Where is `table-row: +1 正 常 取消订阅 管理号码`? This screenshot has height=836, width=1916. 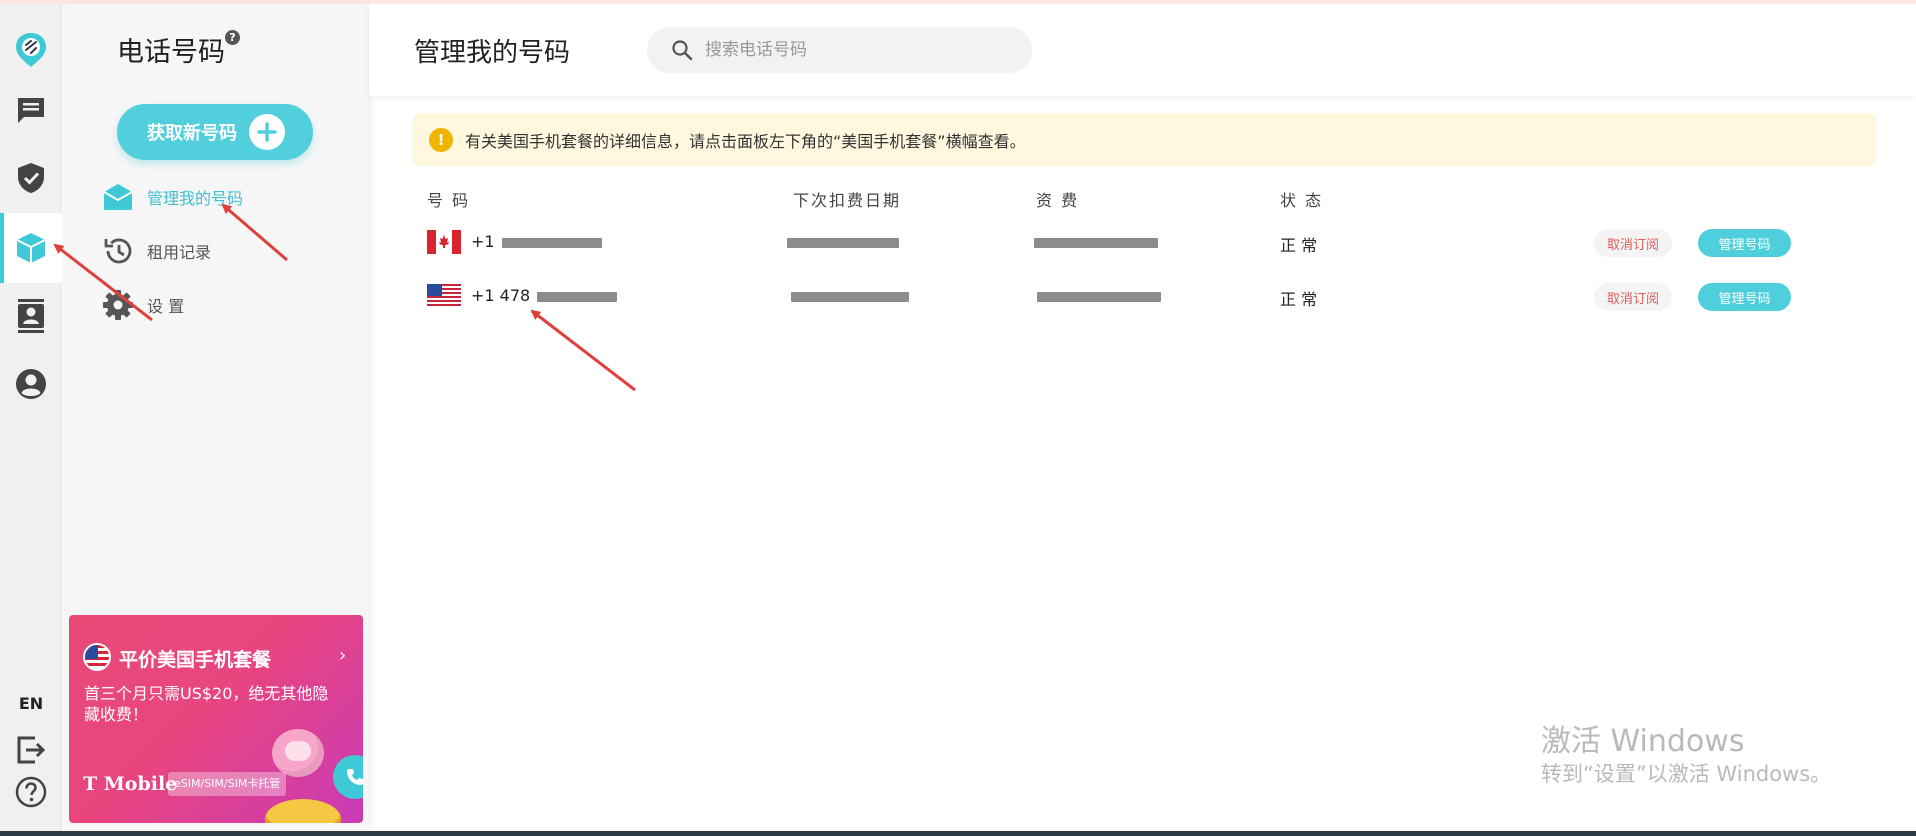
table-row: +1 正 常 取消订阅 管理号码 is located at coordinates (1144, 242).